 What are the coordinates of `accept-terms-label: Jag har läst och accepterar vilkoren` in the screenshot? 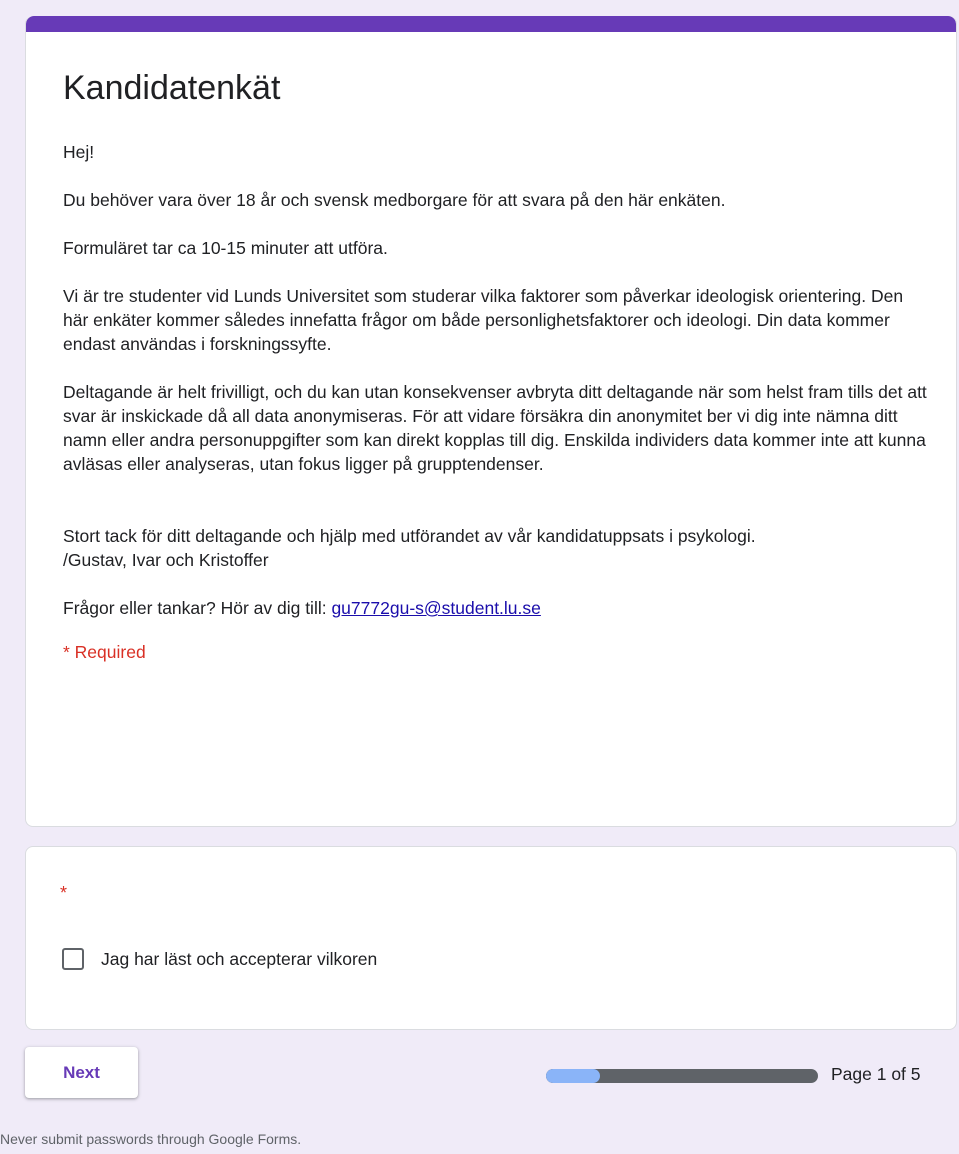 It's located at (239, 959).